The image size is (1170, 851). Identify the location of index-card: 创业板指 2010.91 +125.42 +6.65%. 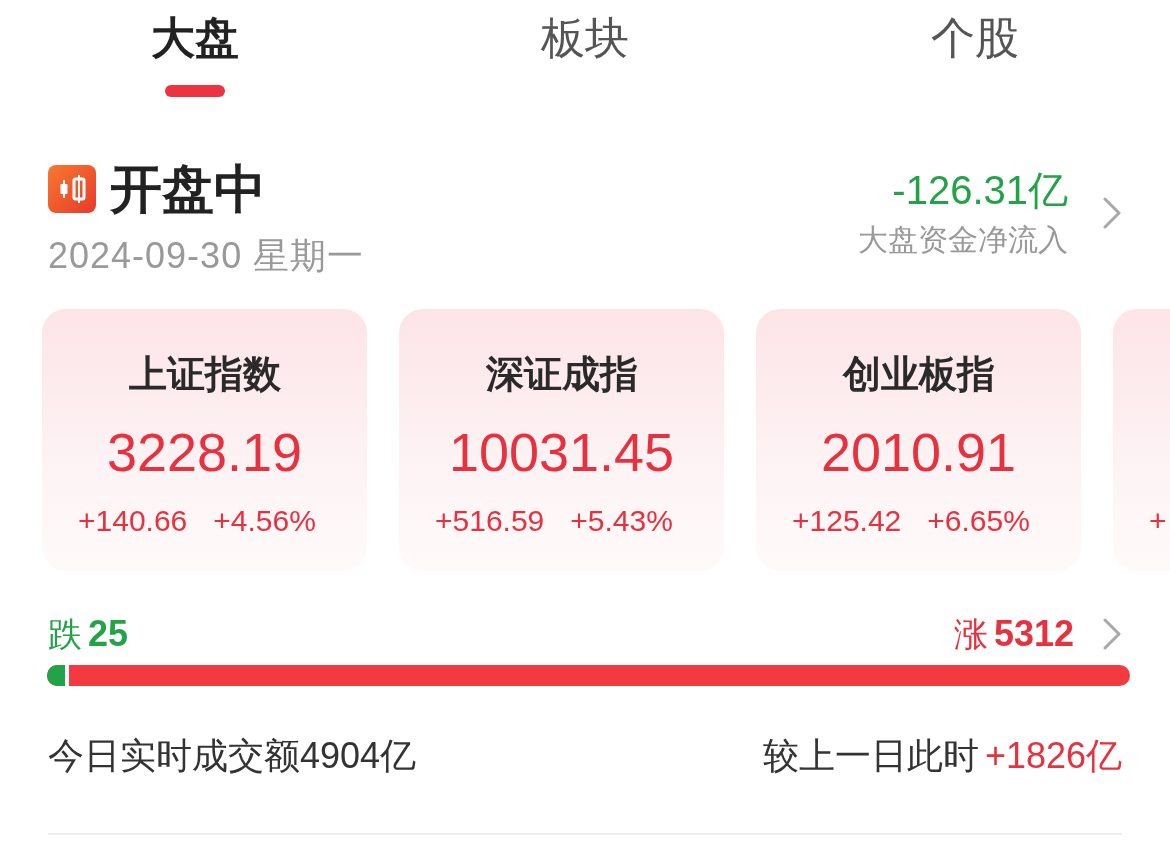
(918, 439).